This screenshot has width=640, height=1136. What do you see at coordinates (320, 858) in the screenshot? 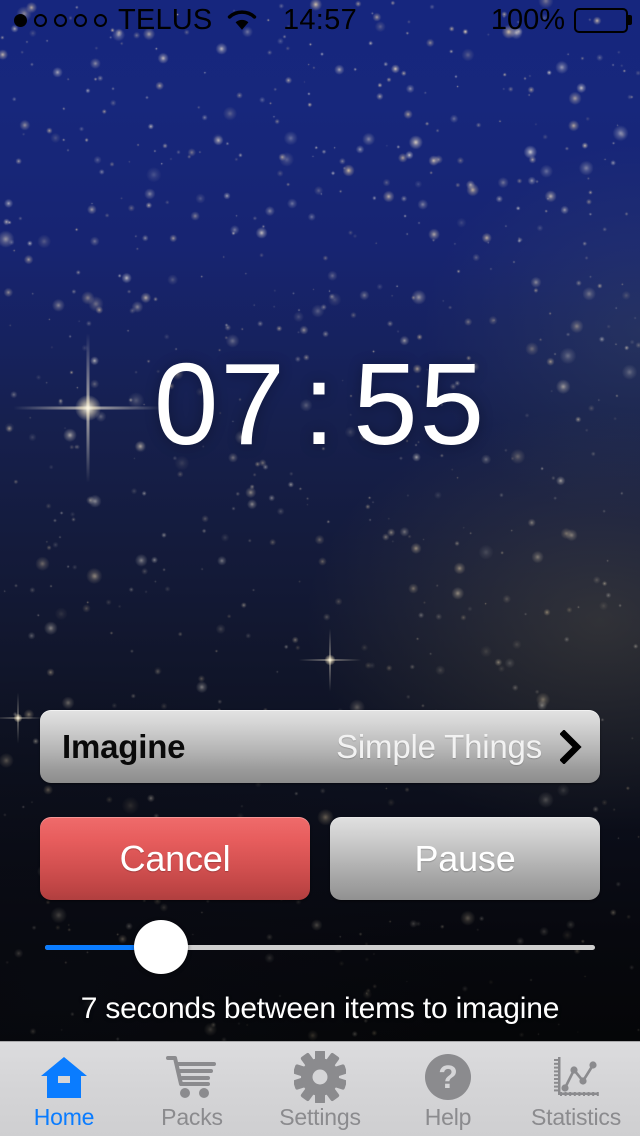
I see `action-button-row: Cancel Pause` at bounding box center [320, 858].